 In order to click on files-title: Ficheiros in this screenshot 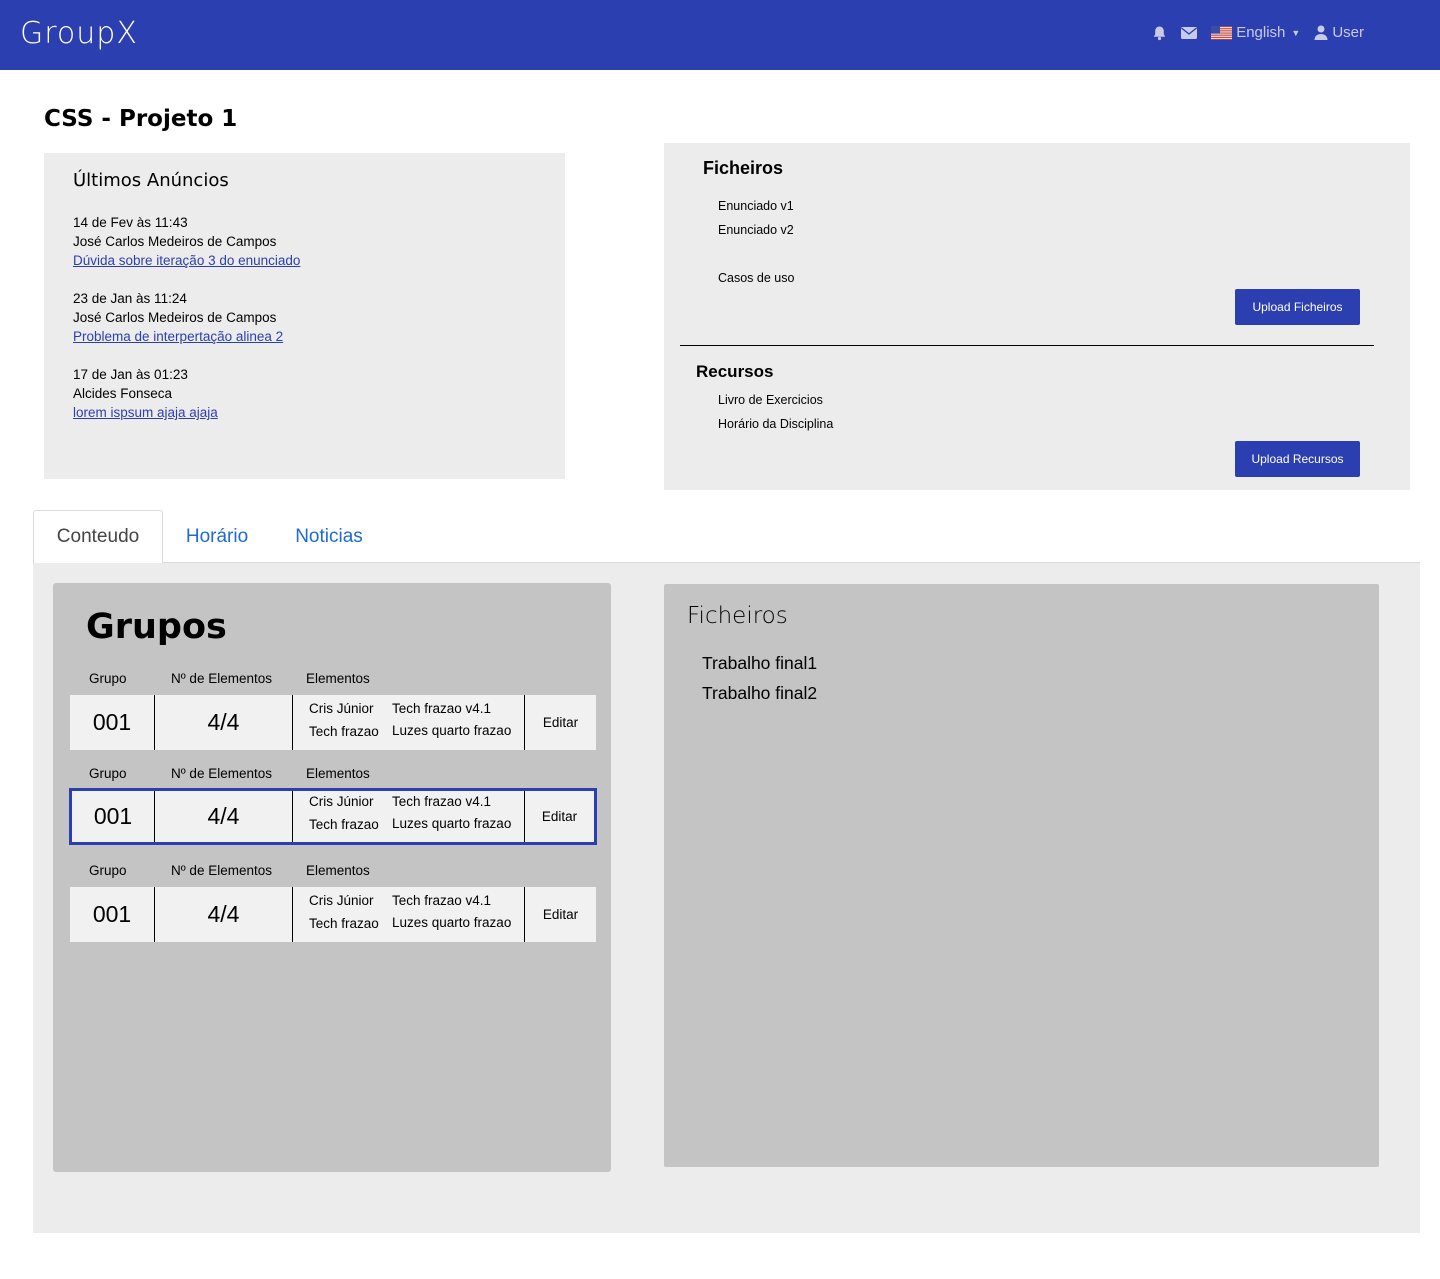, I will do `click(743, 168)`.